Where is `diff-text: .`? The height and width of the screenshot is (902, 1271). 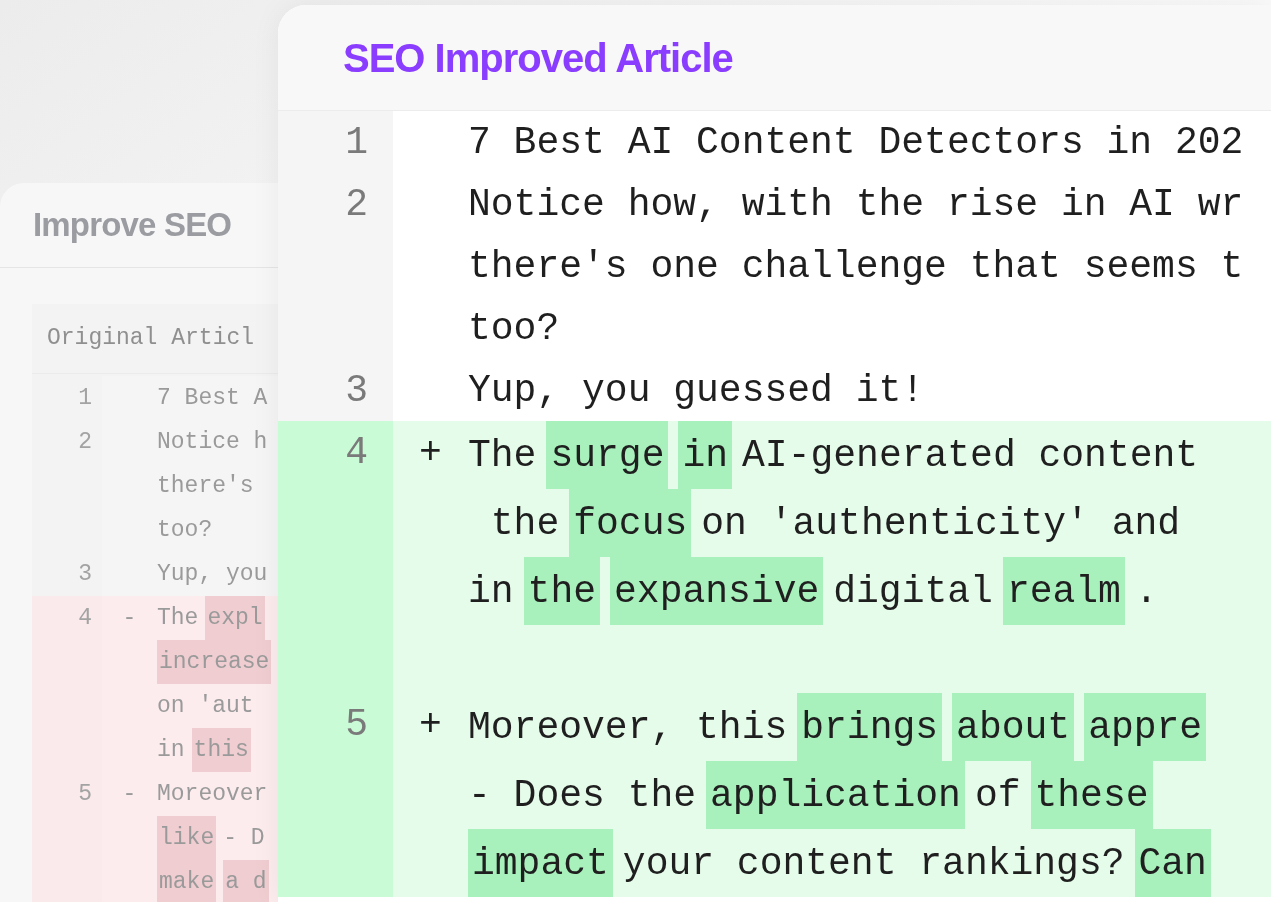
diff-text: . is located at coordinates (1146, 591).